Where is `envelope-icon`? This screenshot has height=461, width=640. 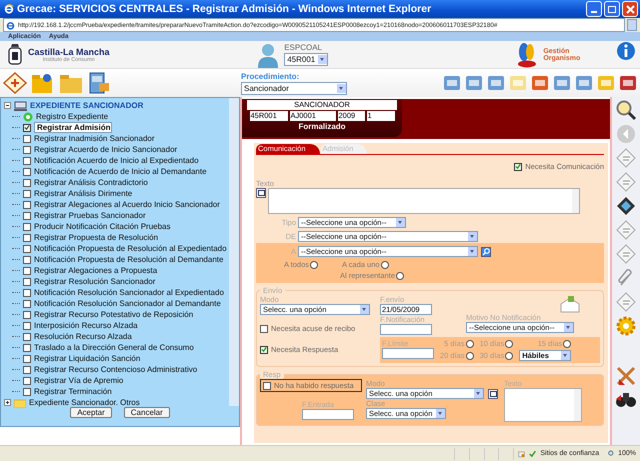 envelope-icon is located at coordinates (570, 304).